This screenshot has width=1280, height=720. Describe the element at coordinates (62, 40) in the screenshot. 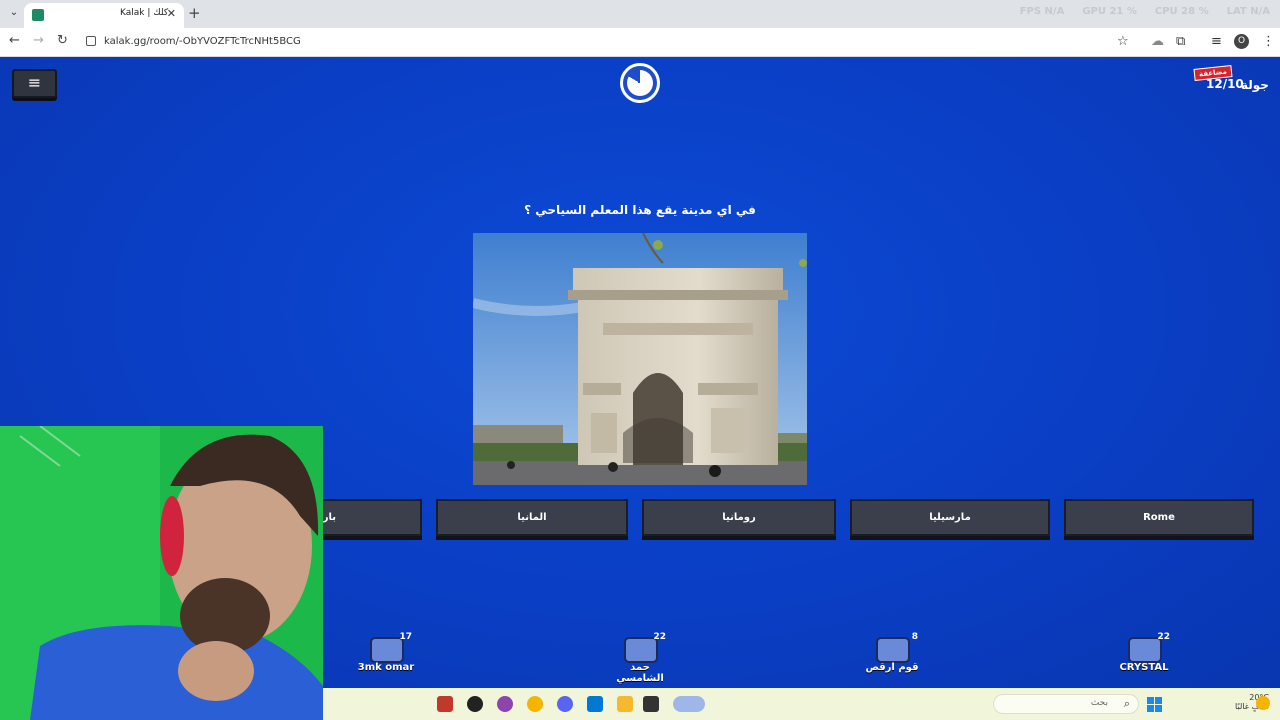

I see `reload-icon: ↻` at that location.